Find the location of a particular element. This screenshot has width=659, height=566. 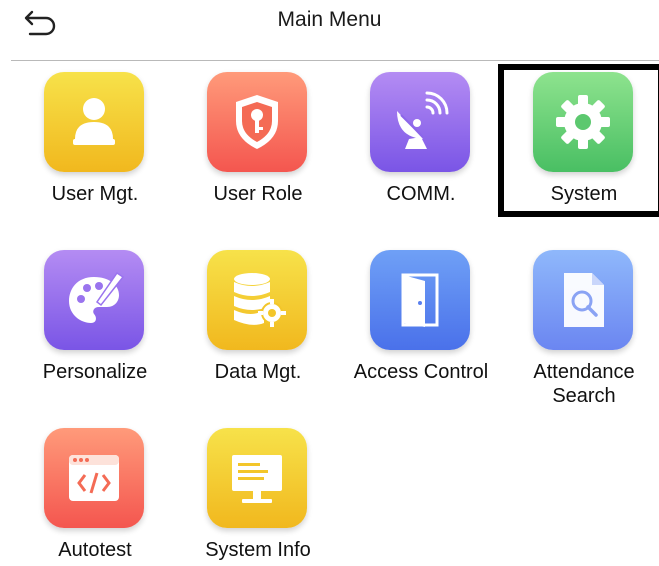

code-window-icon is located at coordinates (94, 478).